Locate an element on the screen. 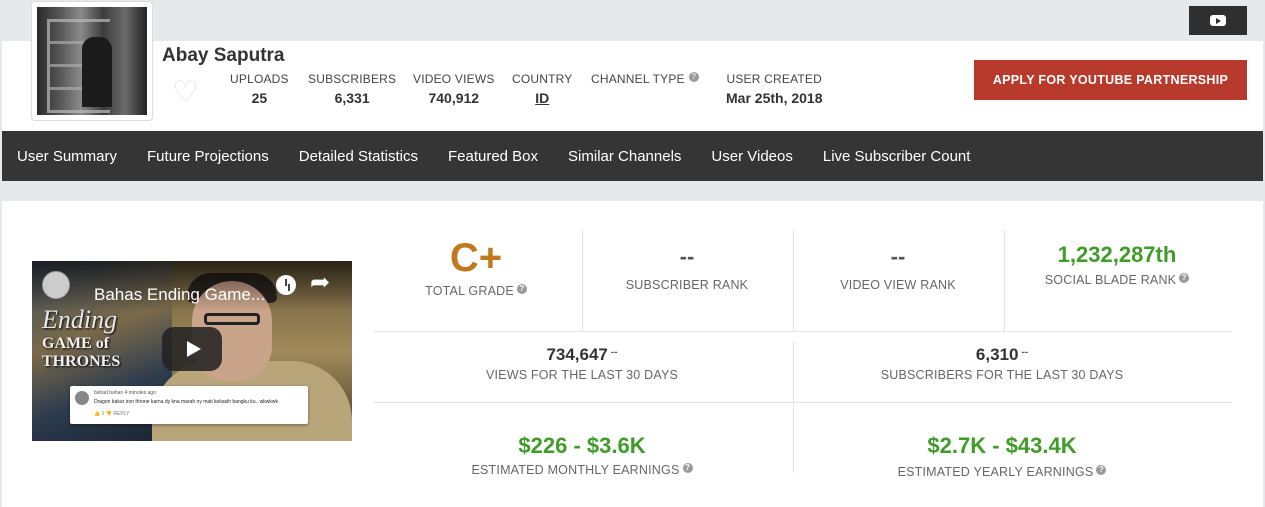 The height and width of the screenshot is (507, 1265). stat-uploads: UPLOADS 25 is located at coordinates (259, 89).